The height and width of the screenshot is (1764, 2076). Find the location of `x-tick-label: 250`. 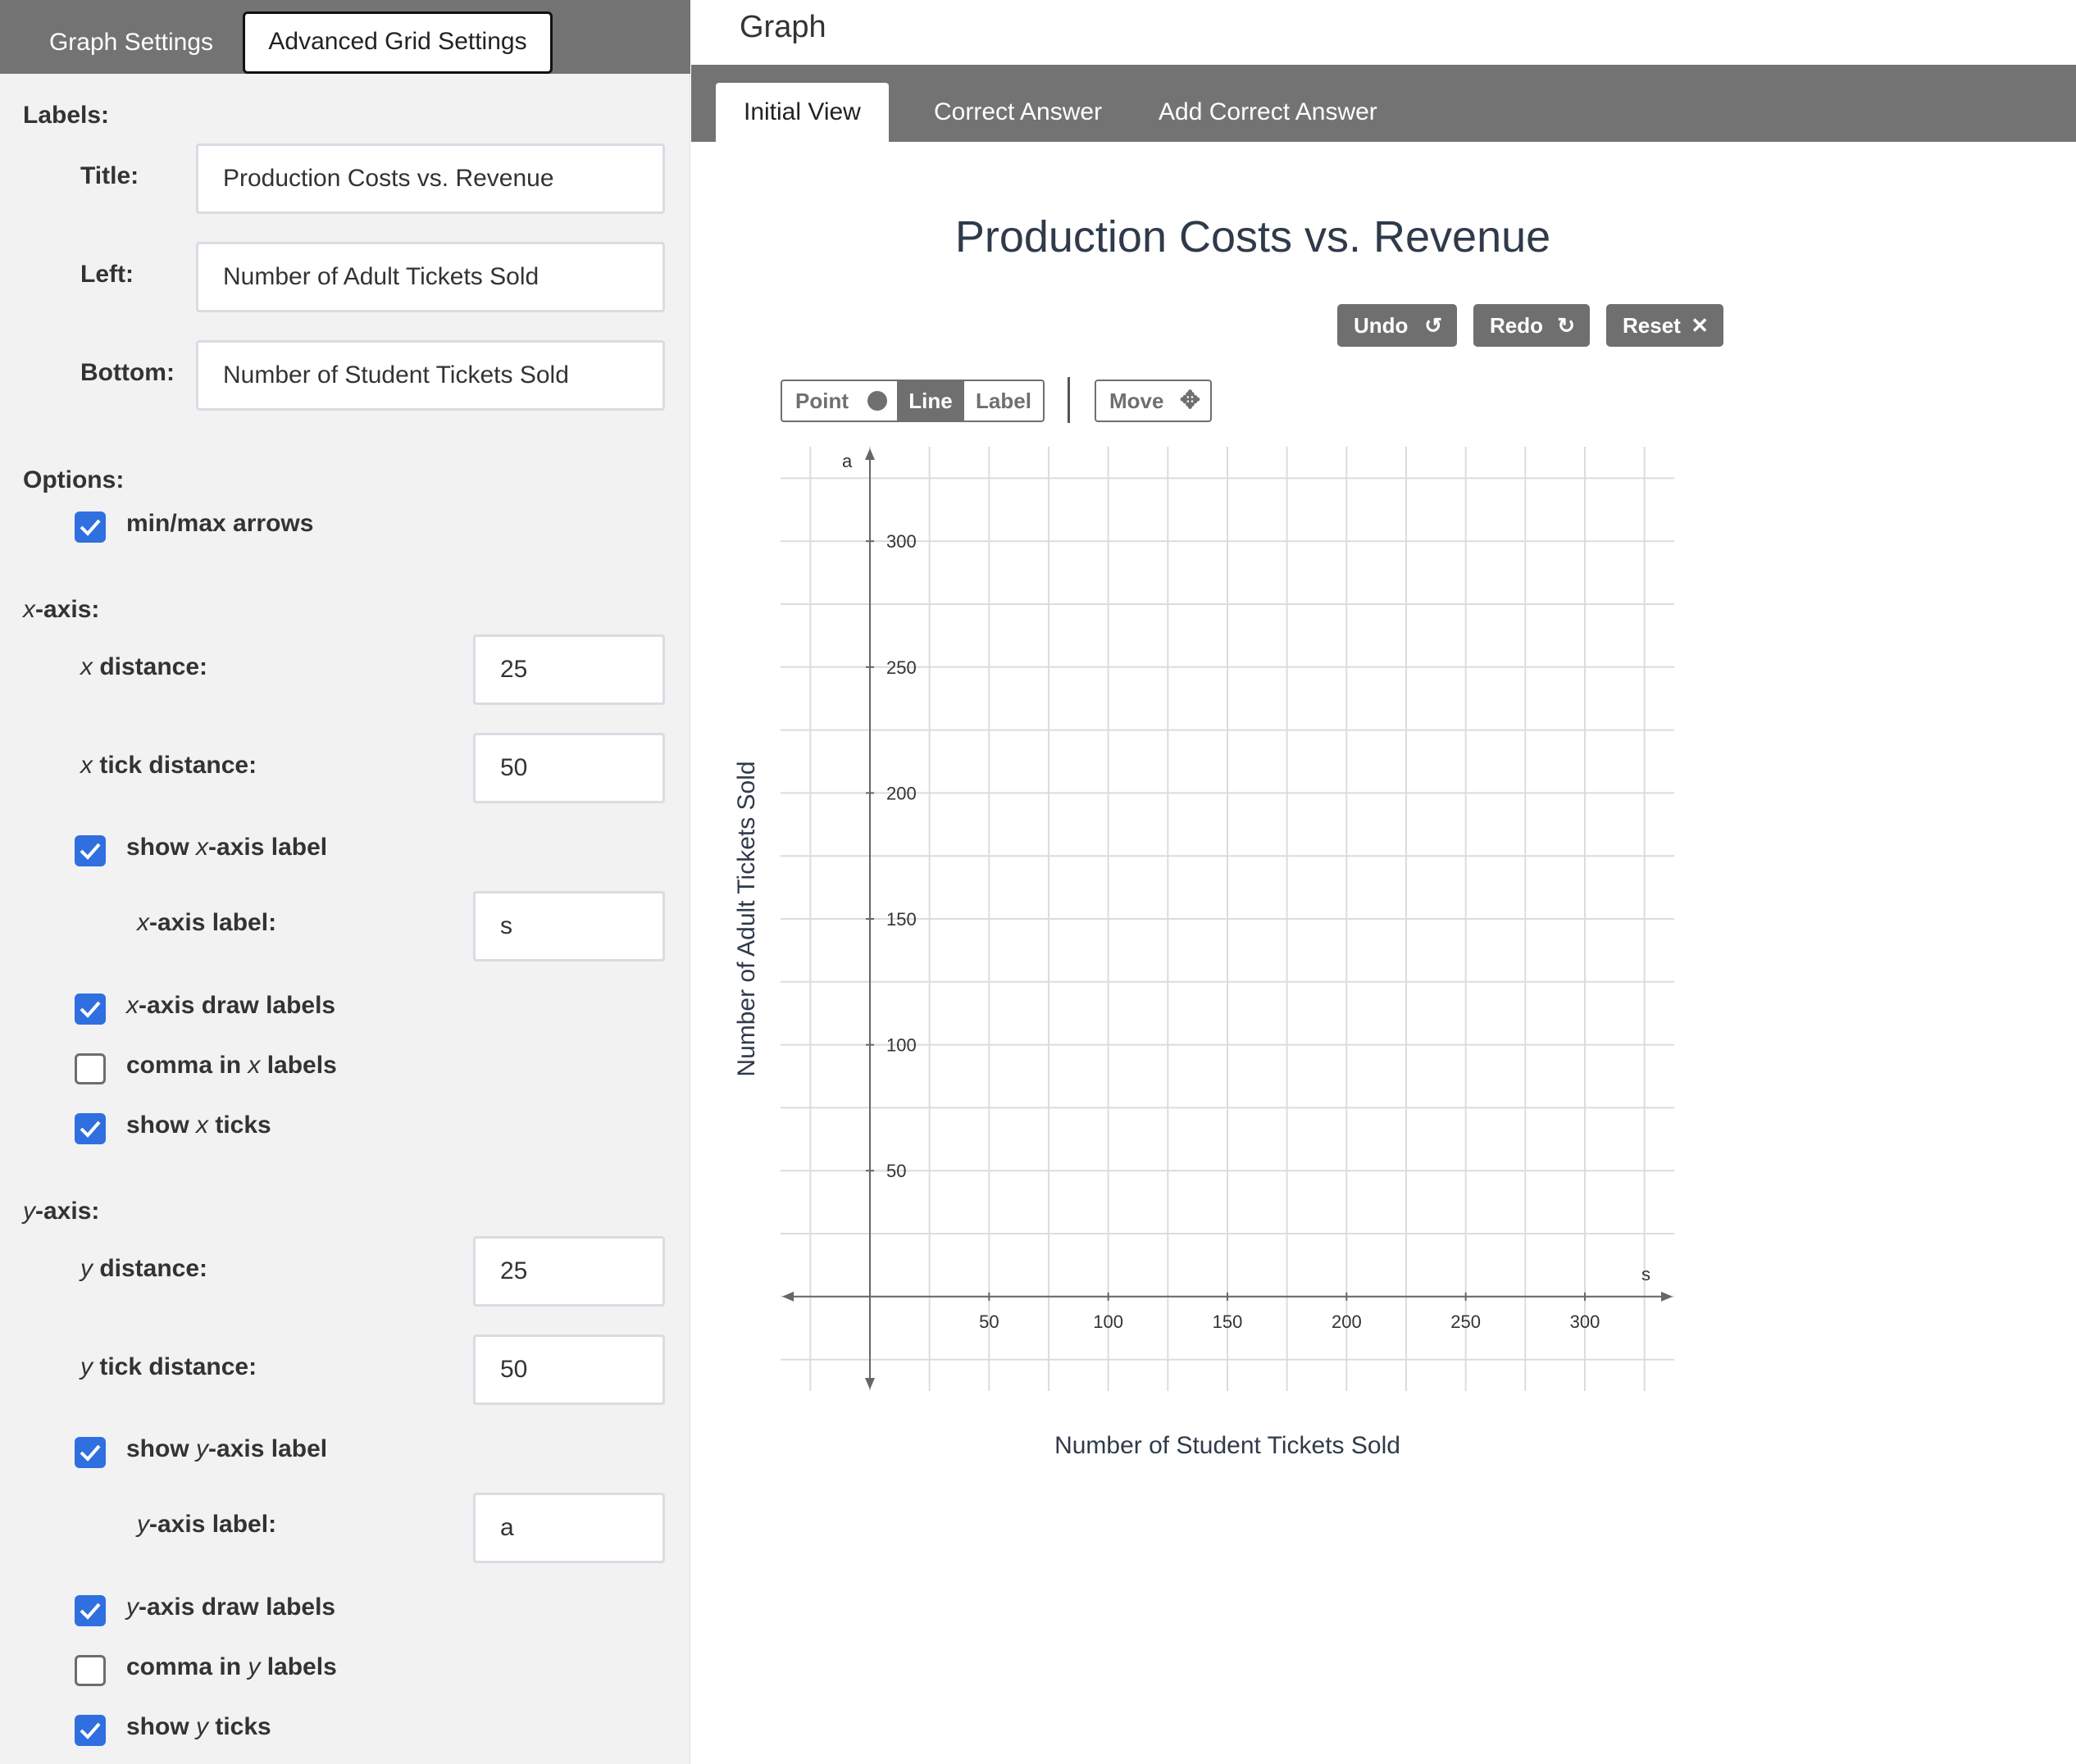

x-tick-label: 250 is located at coordinates (1465, 1322).